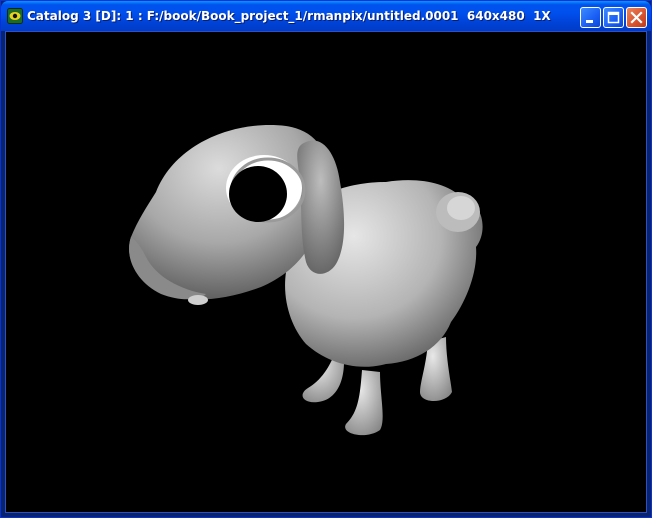  What do you see at coordinates (590, 17) in the screenshot?
I see `minimize-button` at bounding box center [590, 17].